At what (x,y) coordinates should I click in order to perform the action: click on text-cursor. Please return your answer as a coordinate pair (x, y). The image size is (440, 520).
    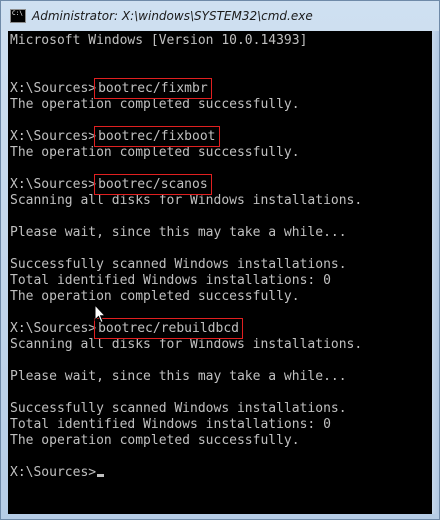
    Looking at the image, I should click on (101, 475).